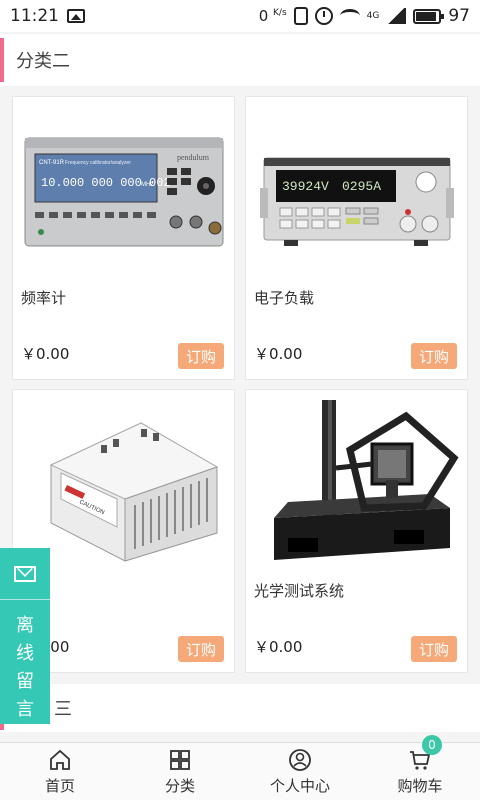 The height and width of the screenshot is (800, 480). I want to click on product-name: 频率计, so click(43, 297).